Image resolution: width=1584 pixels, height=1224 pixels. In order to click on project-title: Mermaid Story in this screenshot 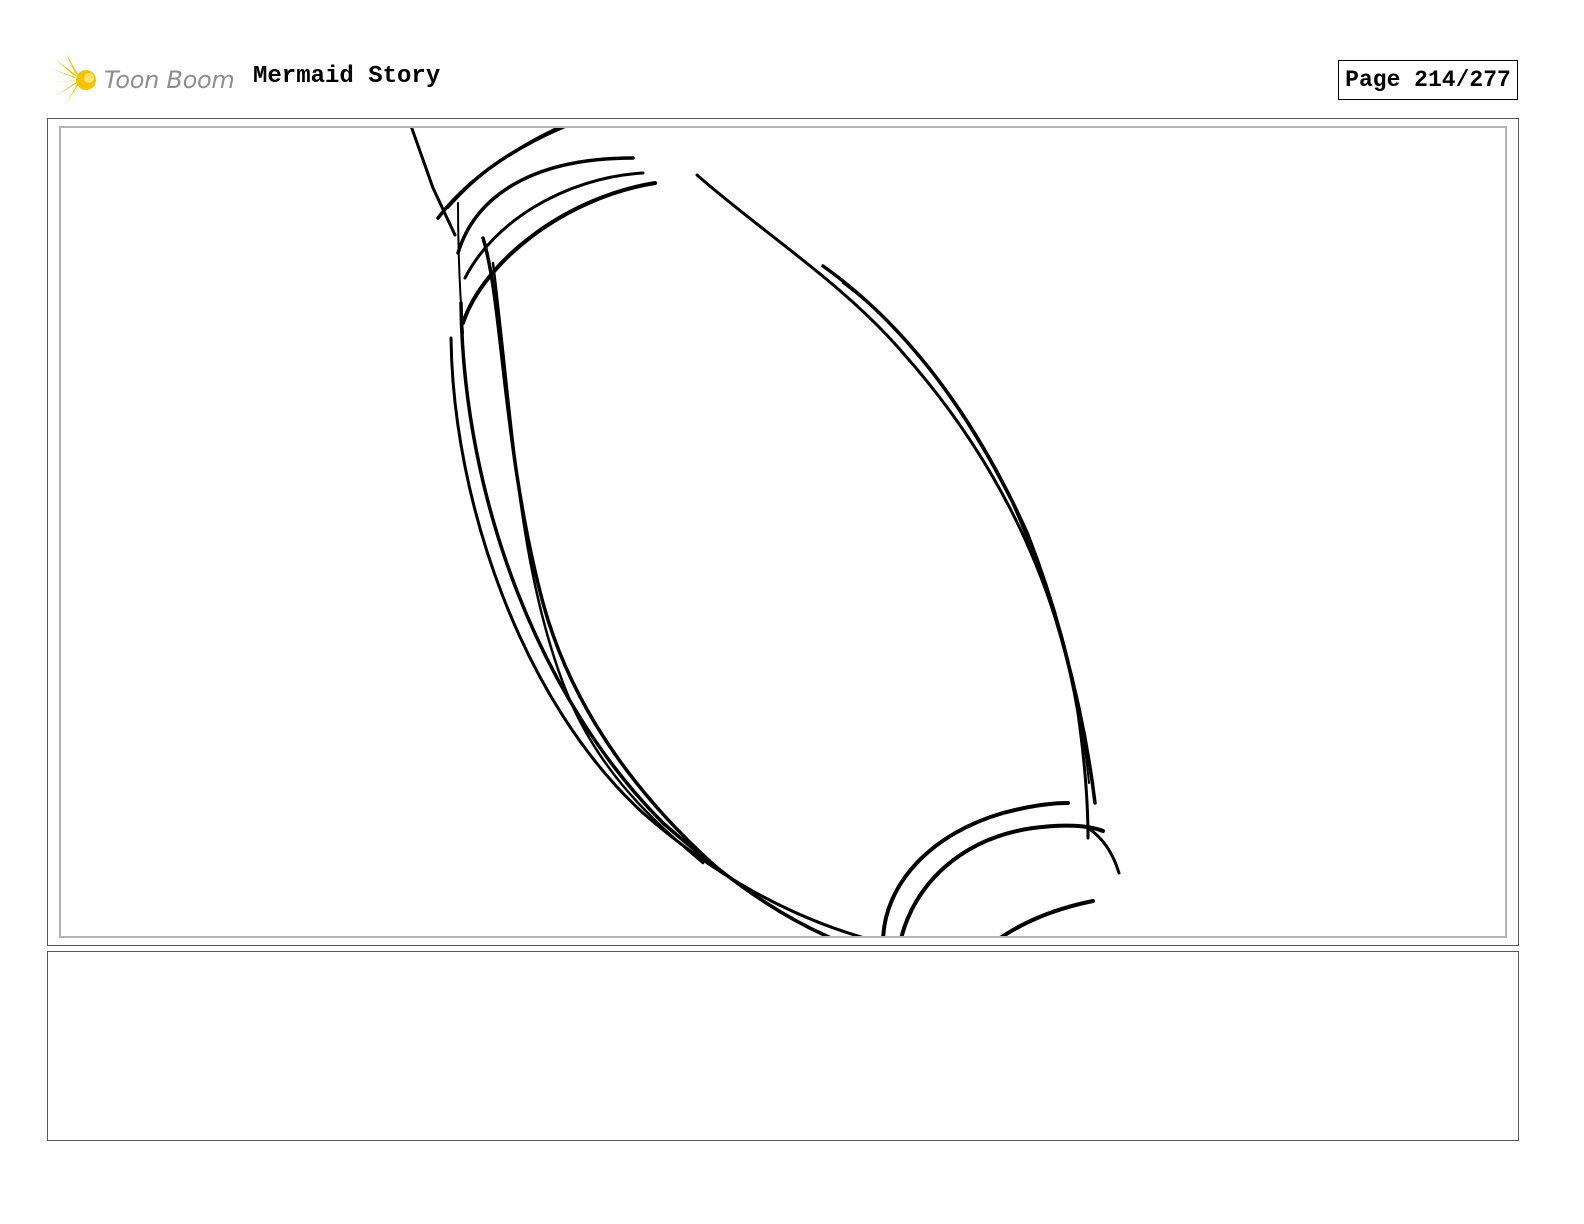, I will do `click(347, 76)`.